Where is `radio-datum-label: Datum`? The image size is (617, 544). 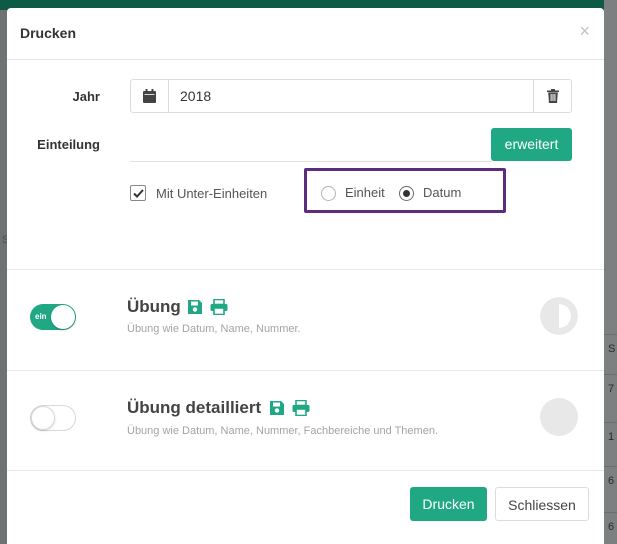
radio-datum-label: Datum is located at coordinates (442, 192).